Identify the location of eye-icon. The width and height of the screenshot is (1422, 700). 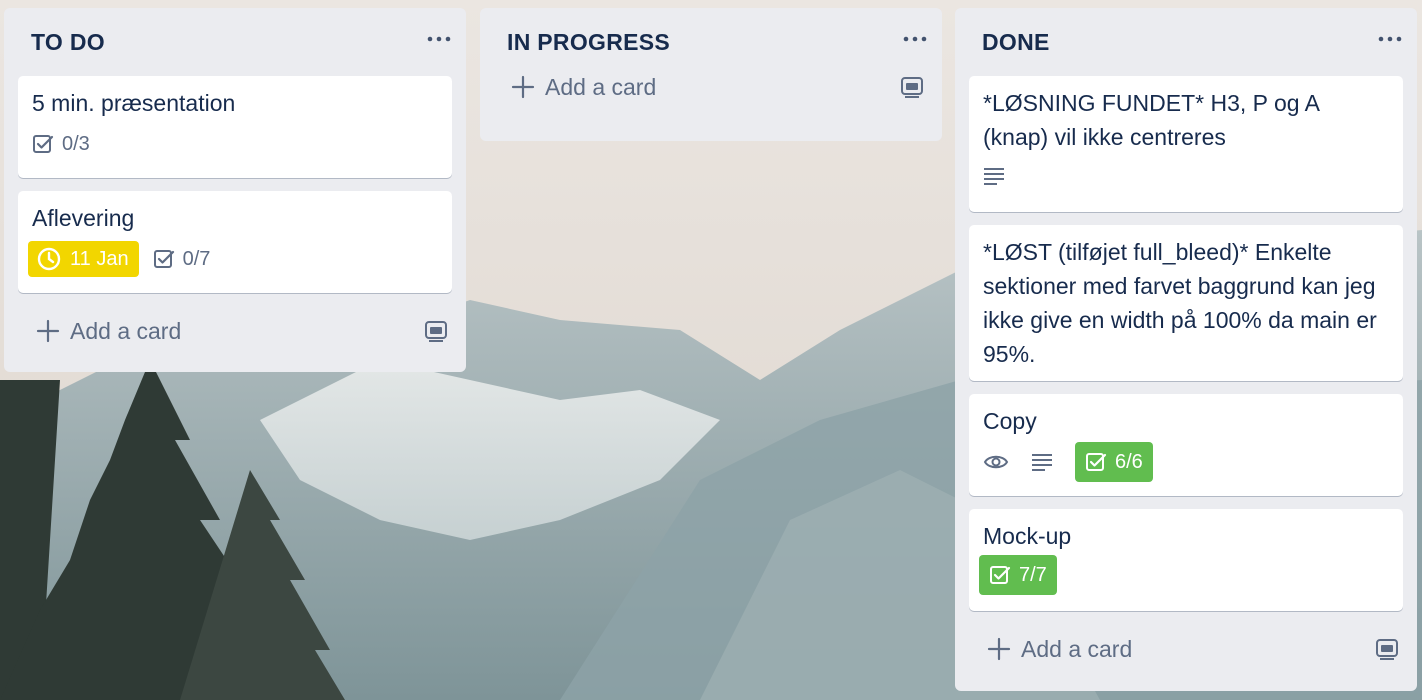
(996, 462).